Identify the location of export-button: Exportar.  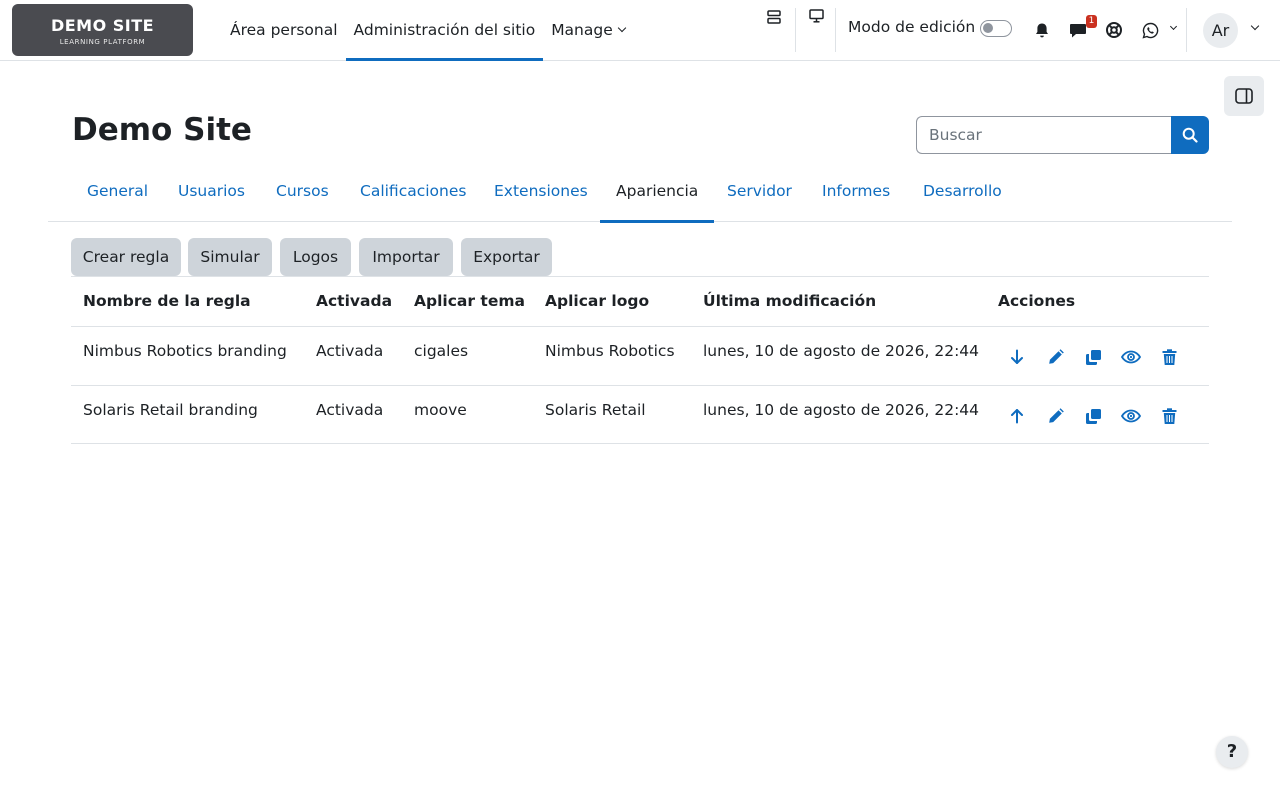
(506, 257).